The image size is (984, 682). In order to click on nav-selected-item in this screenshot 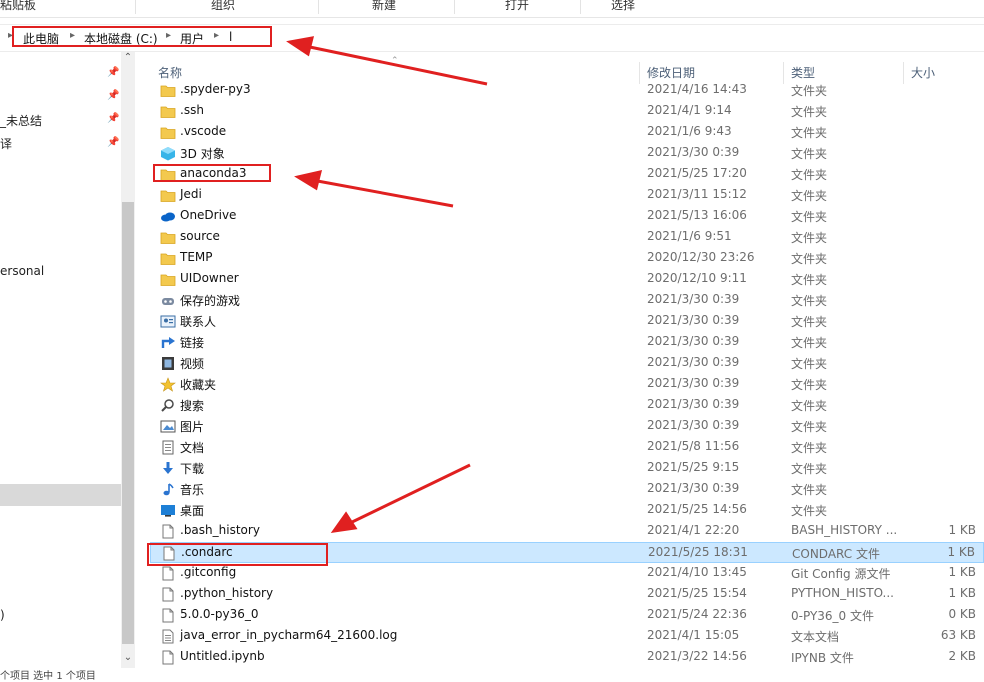, I will do `click(60, 495)`.